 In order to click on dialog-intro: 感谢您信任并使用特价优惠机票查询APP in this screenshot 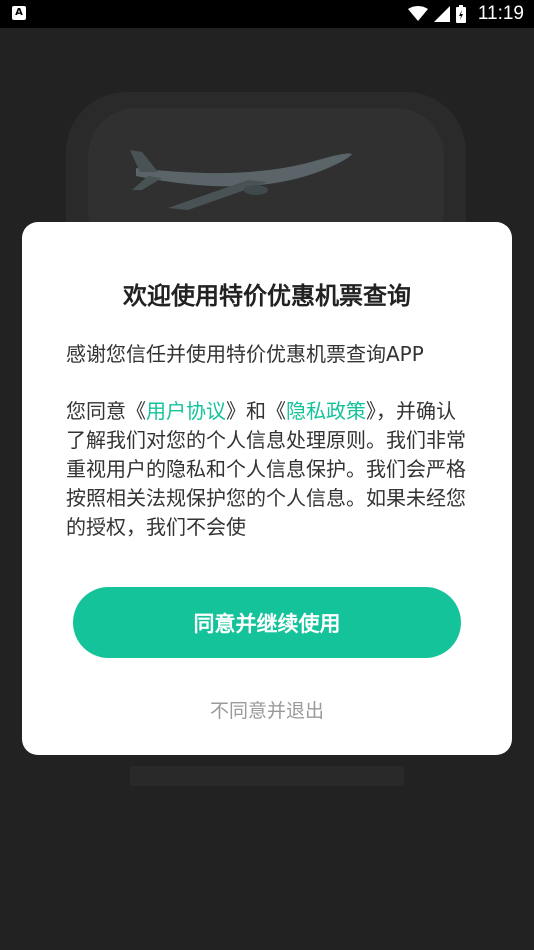, I will do `click(245, 354)`.